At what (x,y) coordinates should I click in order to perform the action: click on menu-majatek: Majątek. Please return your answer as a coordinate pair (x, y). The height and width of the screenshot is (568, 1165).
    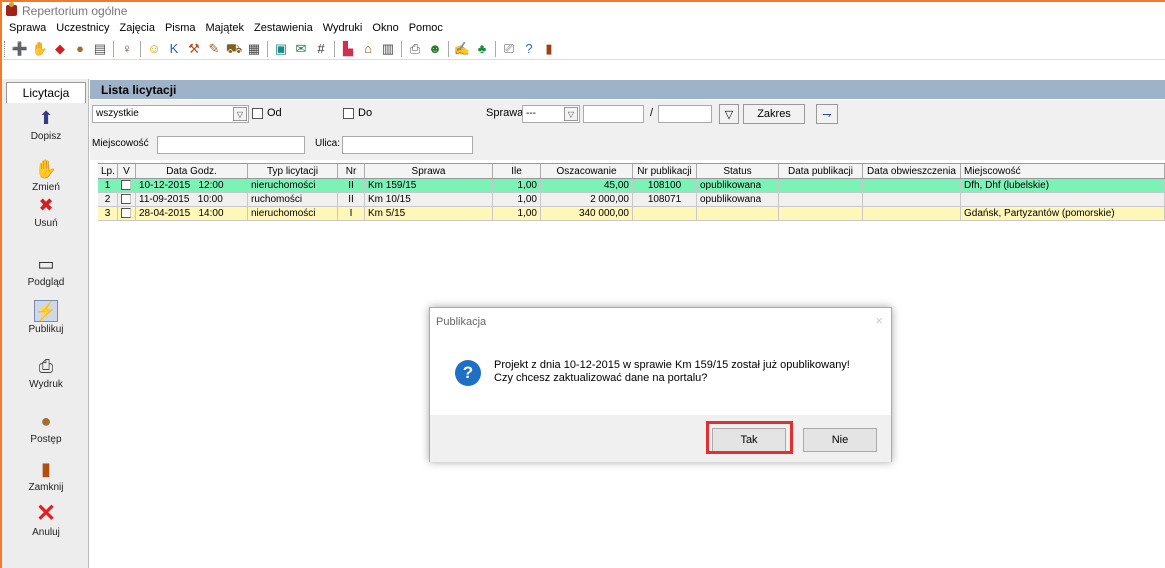
    Looking at the image, I should click on (225, 28).